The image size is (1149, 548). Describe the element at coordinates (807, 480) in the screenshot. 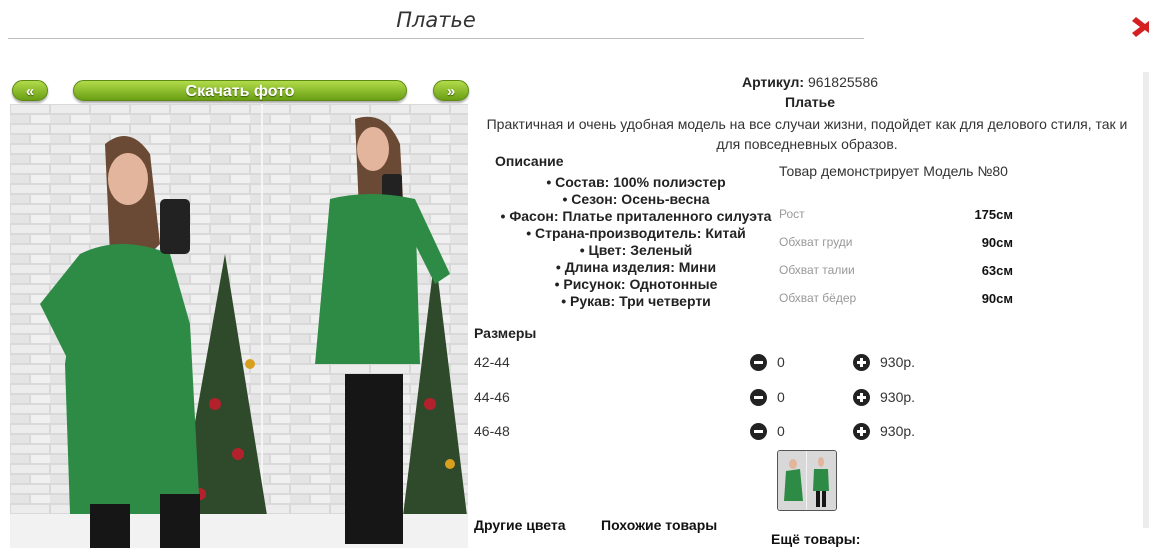

I see `thumbnail-image` at that location.